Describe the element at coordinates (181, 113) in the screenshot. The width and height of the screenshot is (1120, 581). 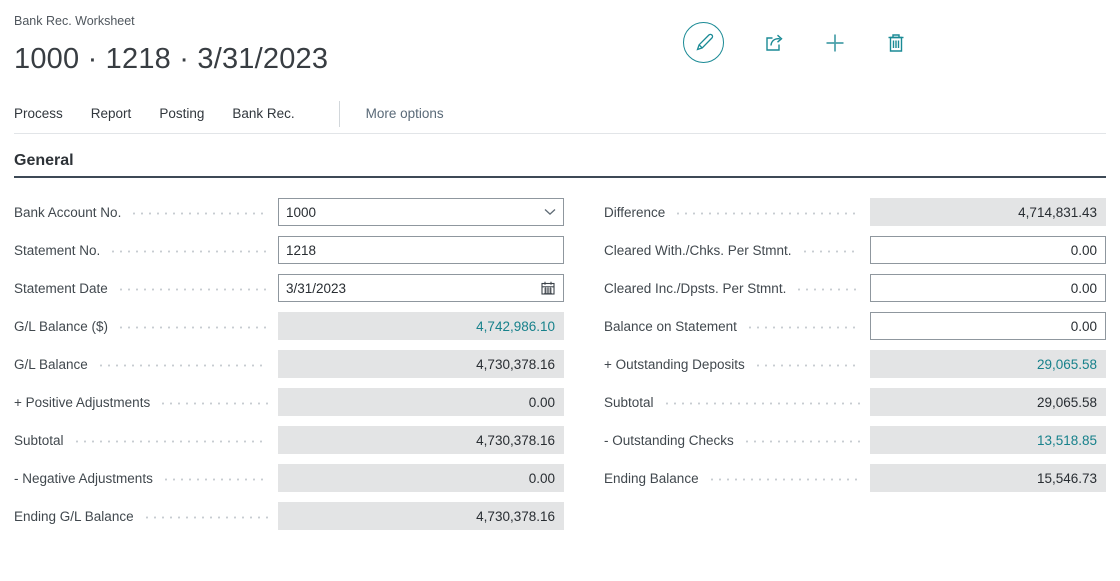
I see `menu-item-posting: Posting` at that location.